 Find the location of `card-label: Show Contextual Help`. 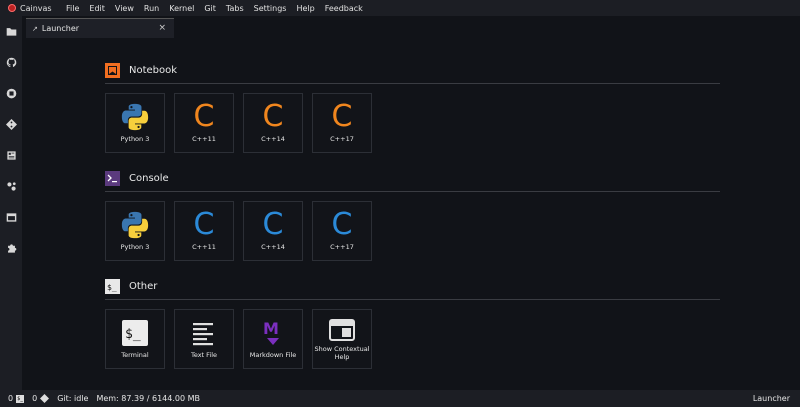

card-label: Show Contextual Help is located at coordinates (342, 353).